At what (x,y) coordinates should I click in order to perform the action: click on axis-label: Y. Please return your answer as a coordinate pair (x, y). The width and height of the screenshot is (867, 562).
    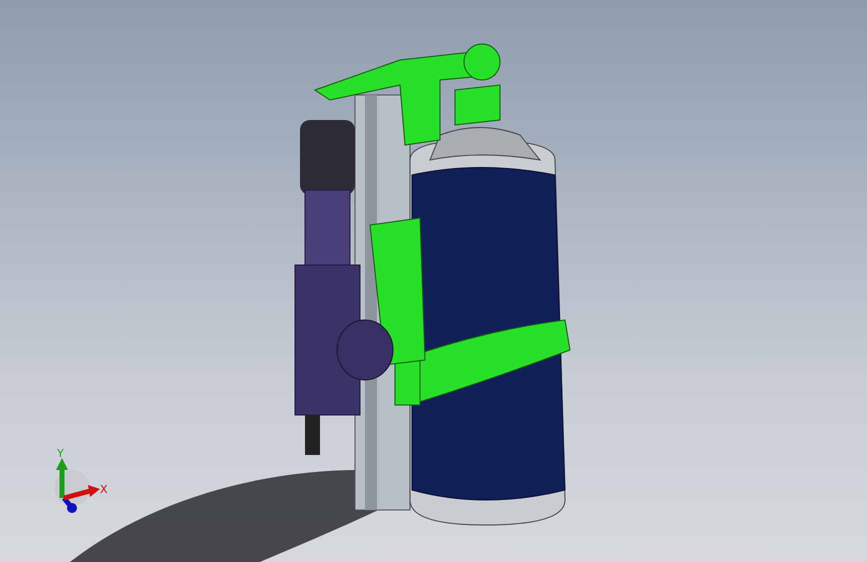
    Looking at the image, I should click on (60, 453).